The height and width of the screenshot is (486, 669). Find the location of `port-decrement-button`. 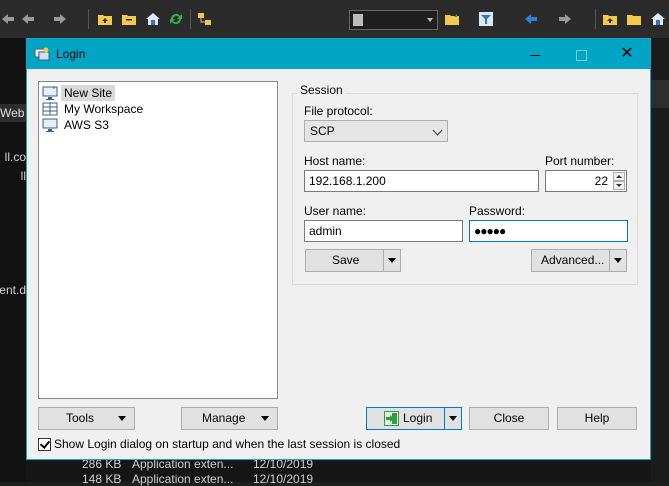

port-decrement-button is located at coordinates (619, 185).